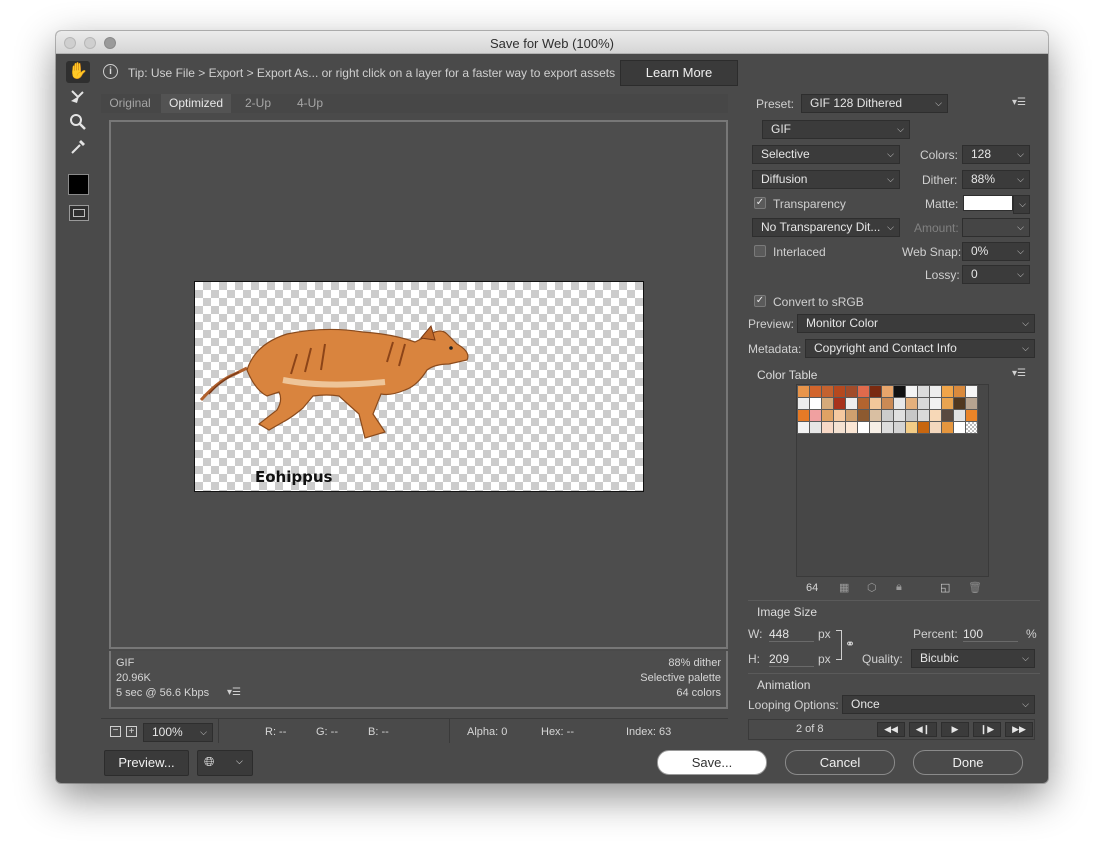 The width and height of the screenshot is (1104, 864). Describe the element at coordinates (923, 729) in the screenshot. I see `previous-frame-icon: ◀❙` at that location.